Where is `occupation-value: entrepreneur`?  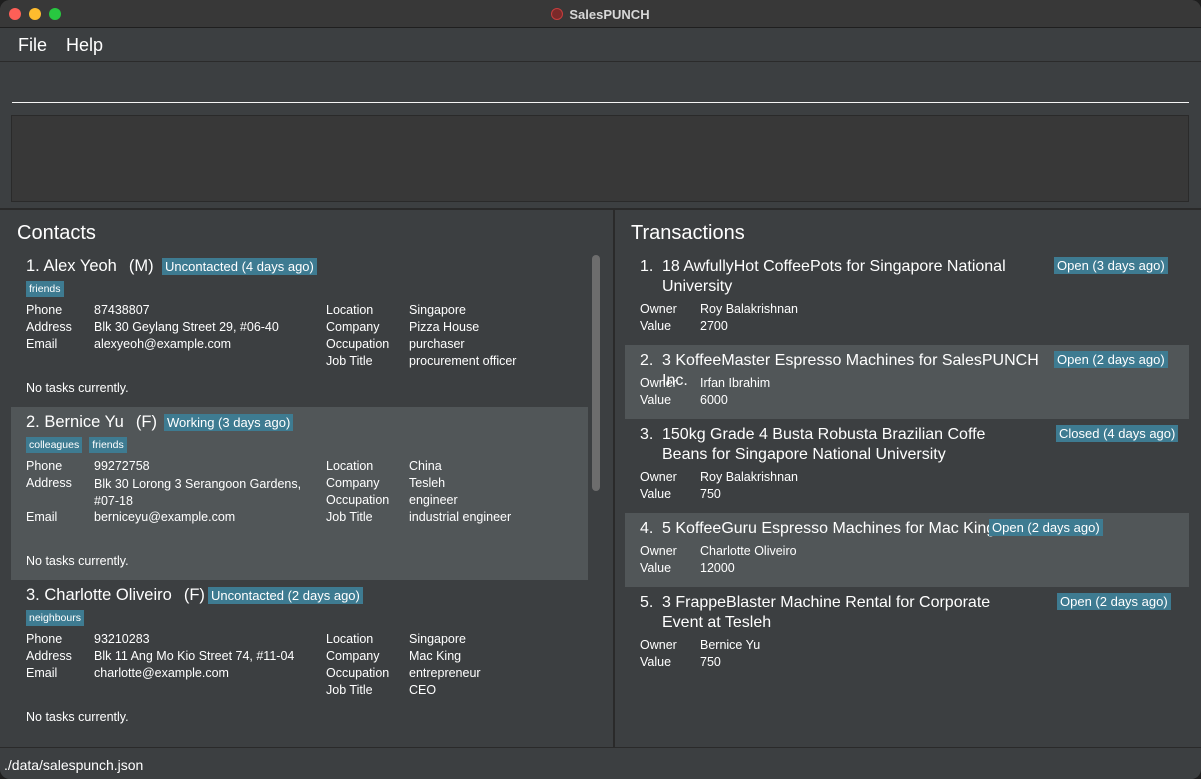 occupation-value: entrepreneur is located at coordinates (445, 673).